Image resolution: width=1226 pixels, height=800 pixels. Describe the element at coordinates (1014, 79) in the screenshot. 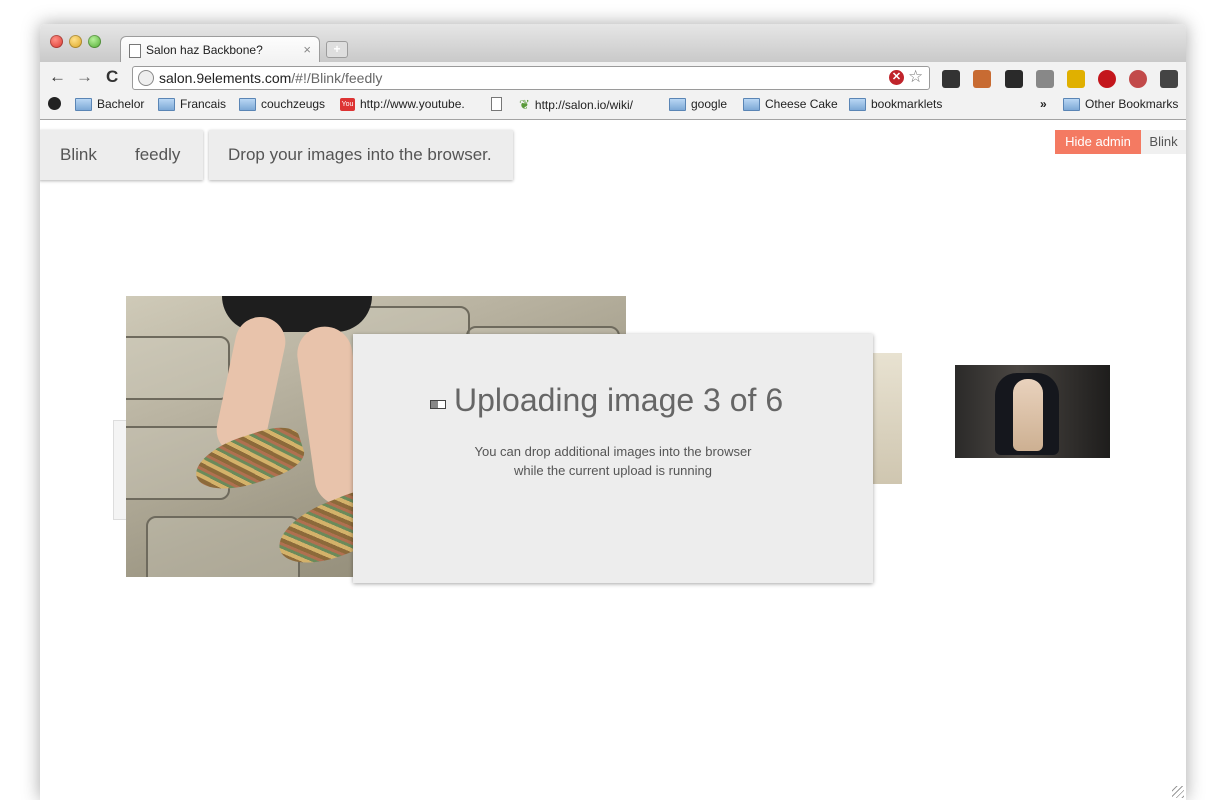

I see `glasses-icon` at that location.